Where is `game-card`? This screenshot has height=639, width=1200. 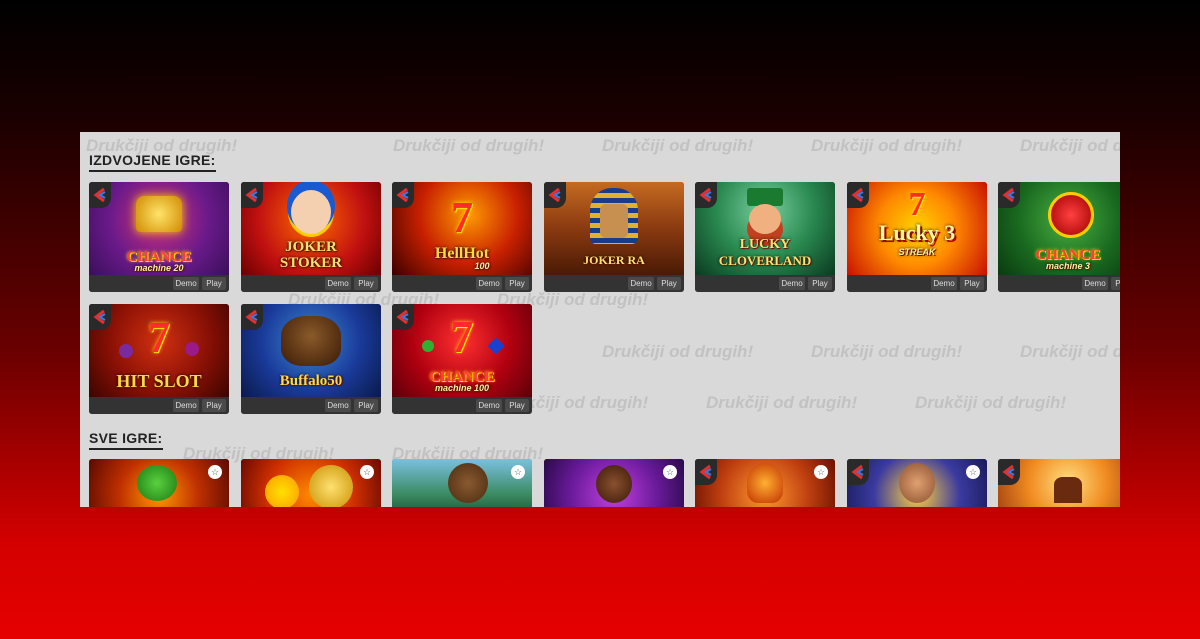
game-card is located at coordinates (1059, 483).